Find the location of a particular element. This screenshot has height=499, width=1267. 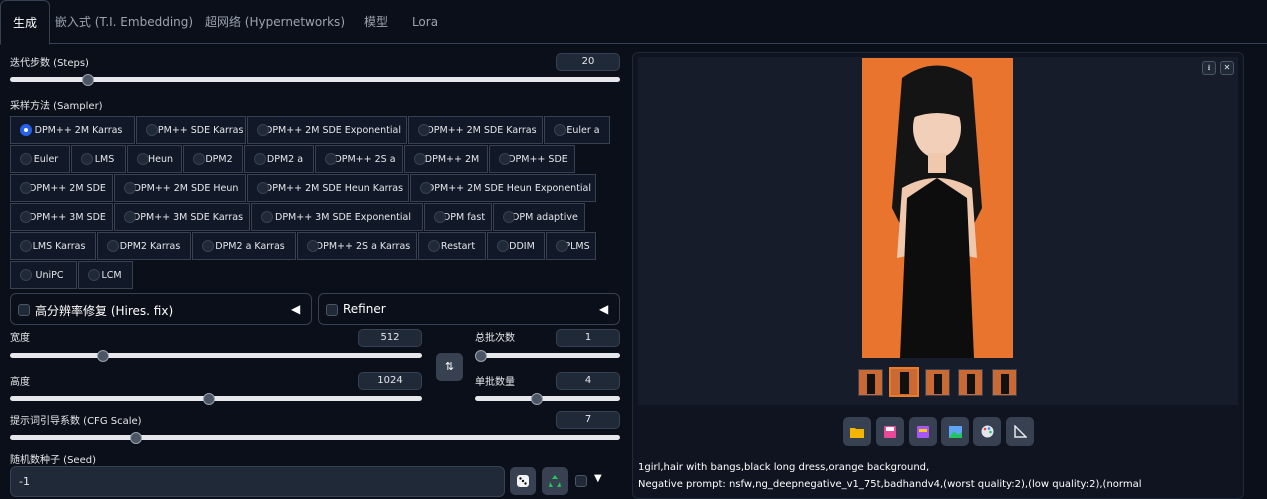

sampler-option: DPM++ 2S a is located at coordinates (359, 159).